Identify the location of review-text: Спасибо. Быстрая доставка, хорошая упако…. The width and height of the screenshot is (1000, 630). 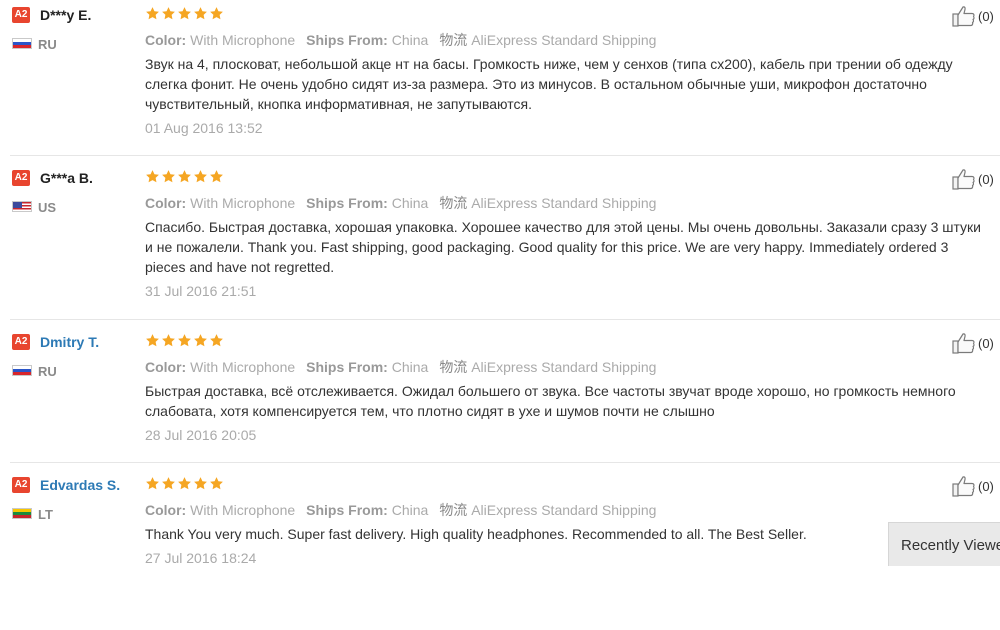
(563, 247).